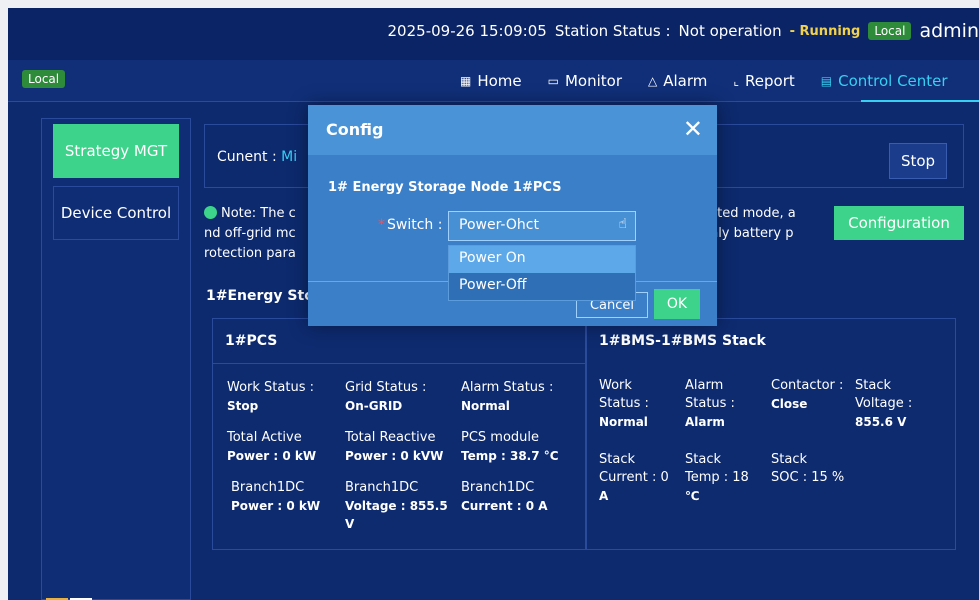 The image size is (979, 600). I want to click on switch-label-text: Switch :, so click(415, 225).